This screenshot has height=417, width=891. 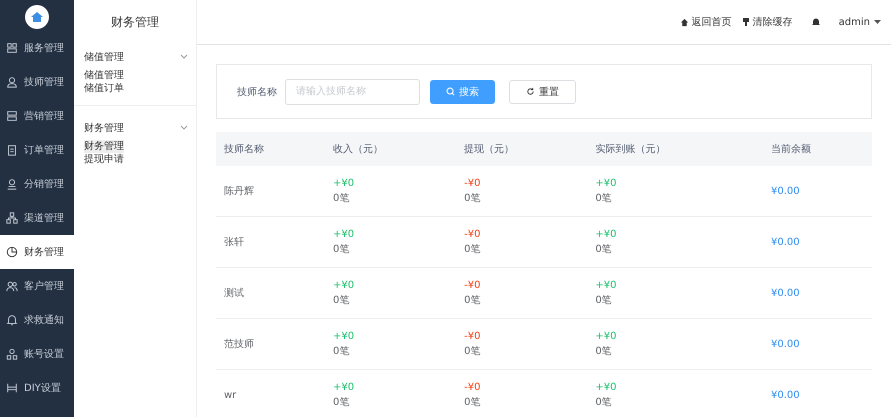 What do you see at coordinates (37, 218) in the screenshot?
I see `sidebar-item: 渠道管理` at bounding box center [37, 218].